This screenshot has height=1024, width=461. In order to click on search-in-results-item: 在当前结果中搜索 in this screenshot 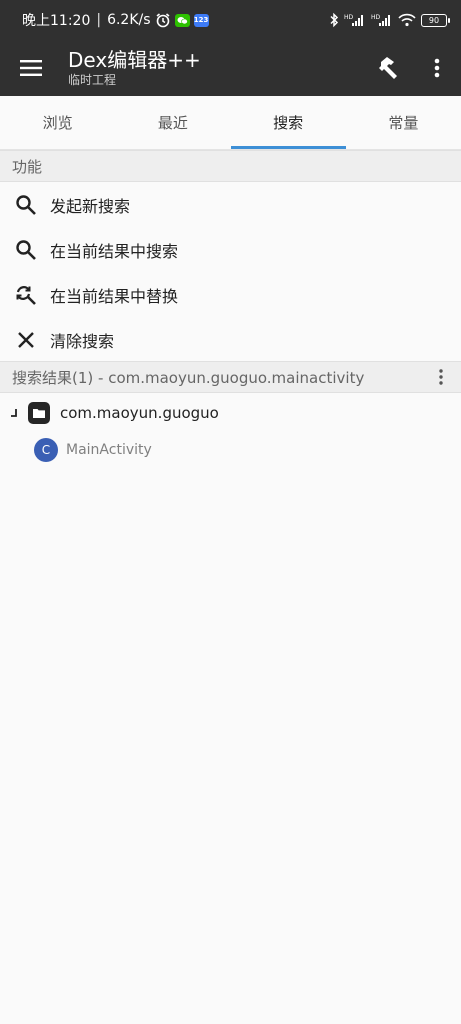, I will do `click(230, 249)`.